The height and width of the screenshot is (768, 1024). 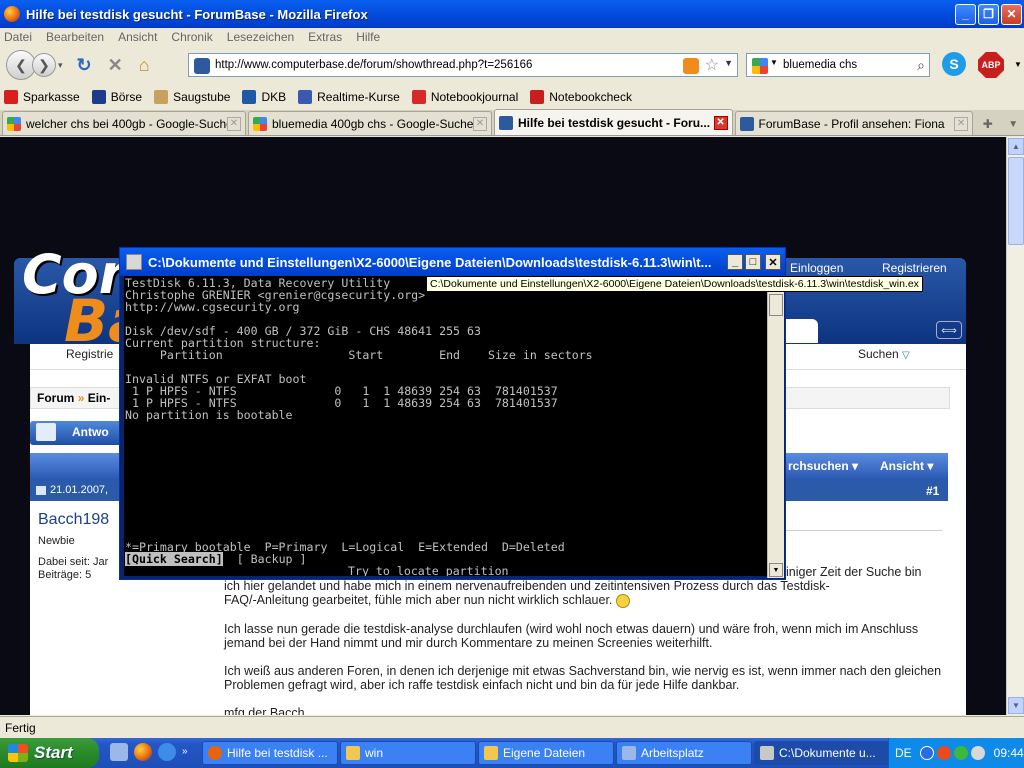 What do you see at coordinates (368, 37) in the screenshot?
I see `menu-hilfe: Hilfe` at bounding box center [368, 37].